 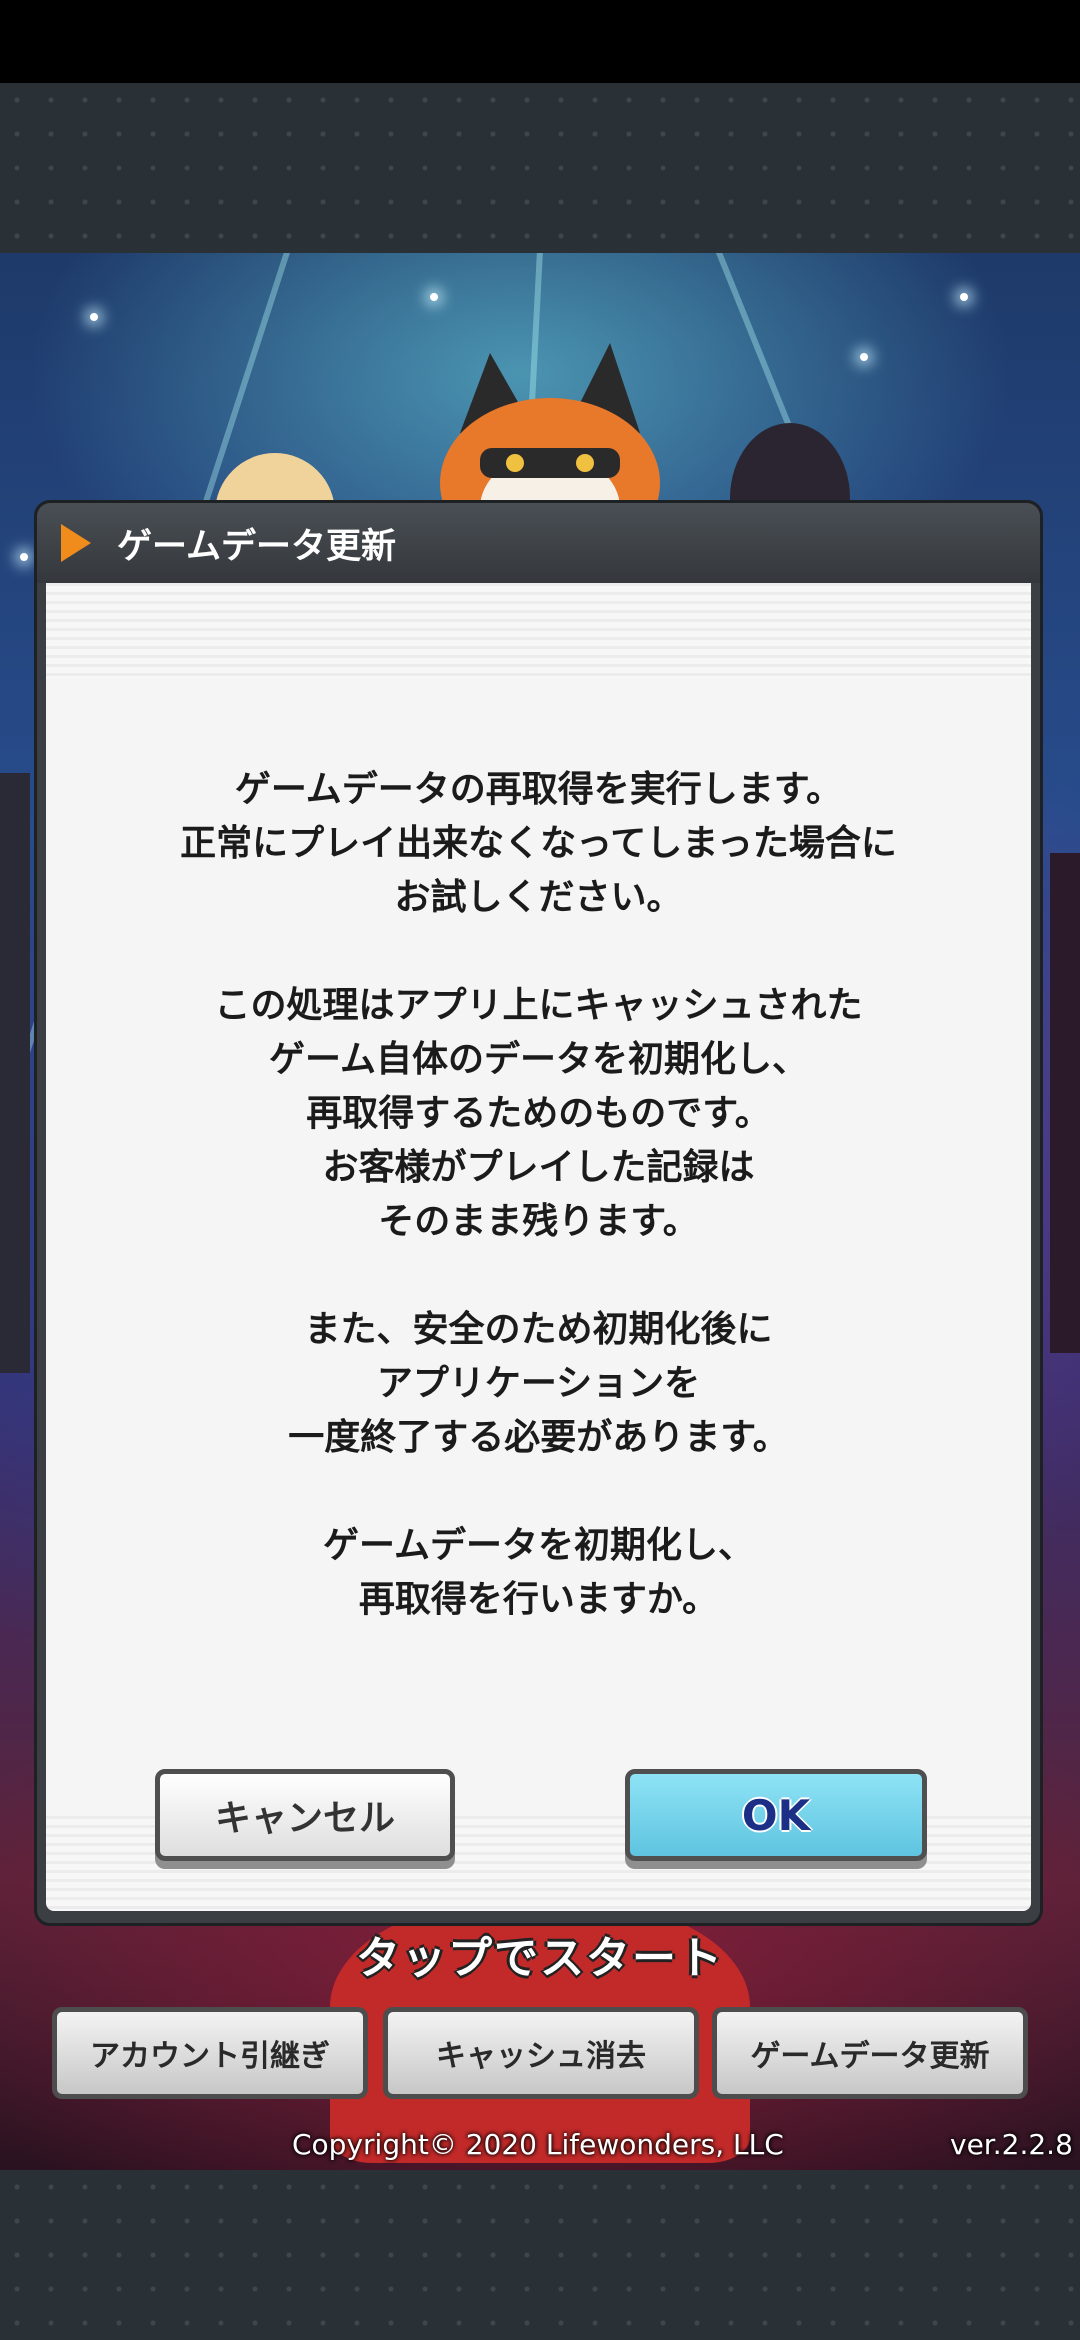 What do you see at coordinates (538, 1545) in the screenshot?
I see `message-line: ゲームデータを初期化し、` at bounding box center [538, 1545].